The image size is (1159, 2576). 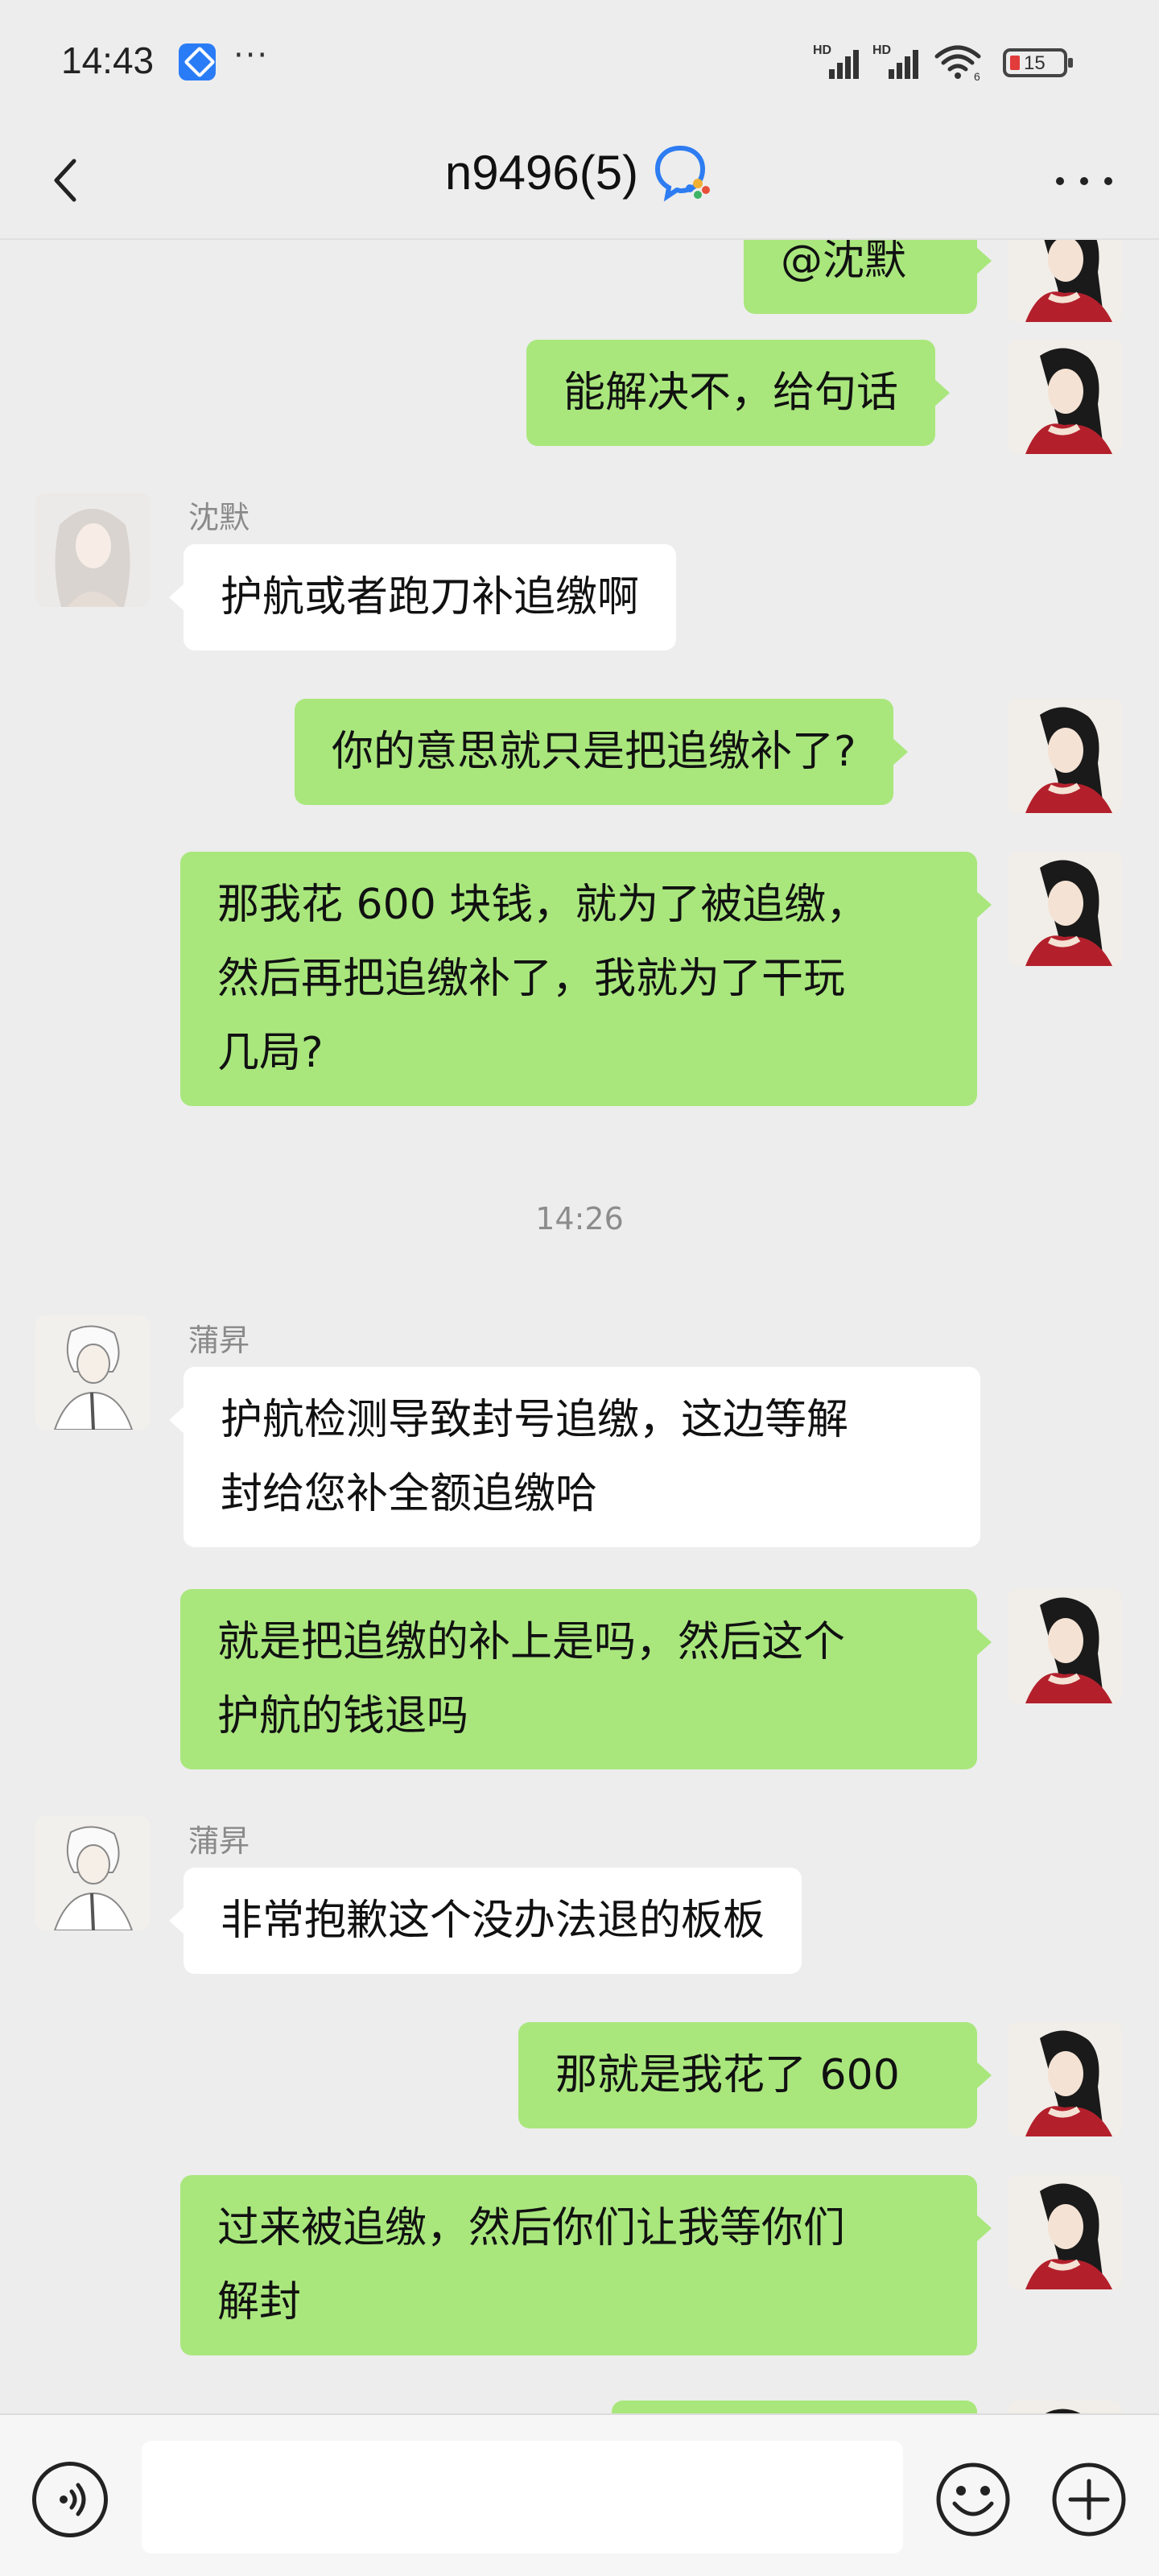 I want to click on input-bar, so click(x=579, y=2494).